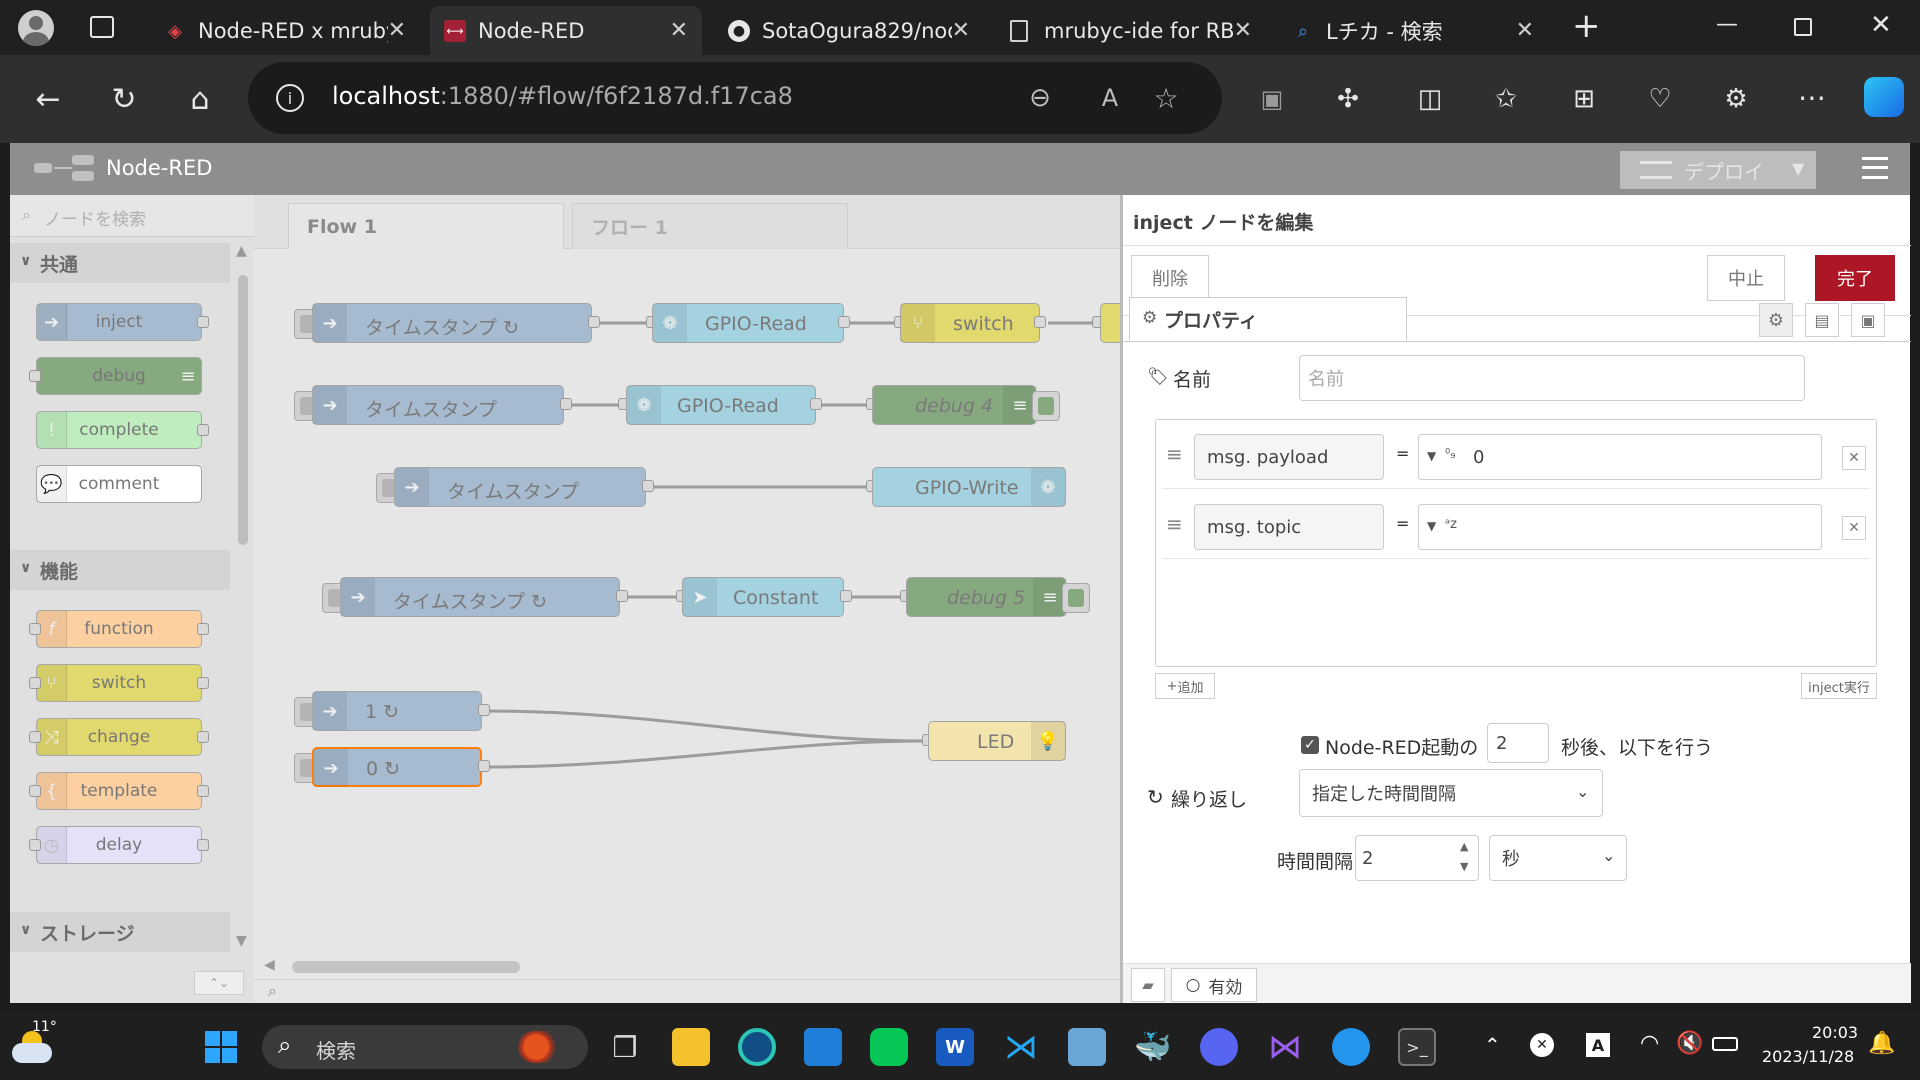 This screenshot has width=1920, height=1080. What do you see at coordinates (1021, 1047) in the screenshot?
I see `vscode-icon: ⋊` at bounding box center [1021, 1047].